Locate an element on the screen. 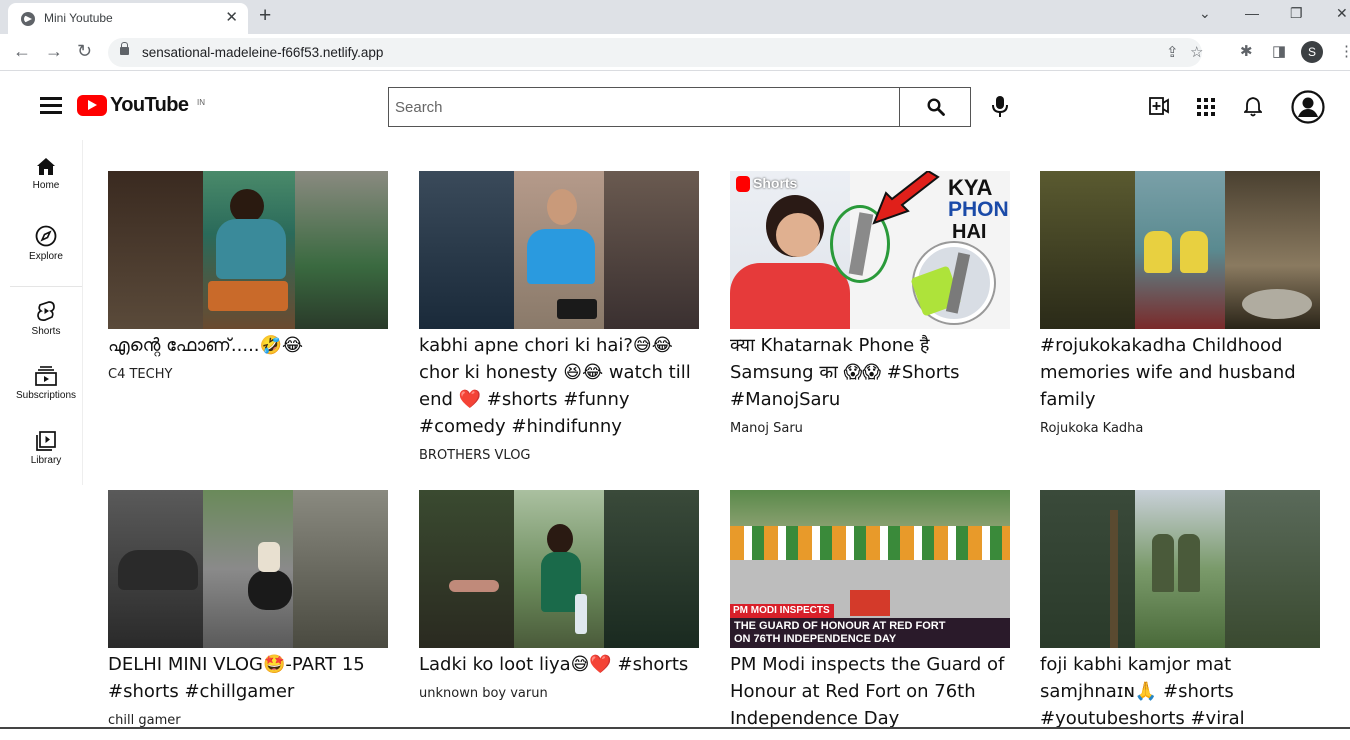 The height and width of the screenshot is (740, 1350). browser-tabstrip: Mini Youtube ✕ + ⌄ — ❐ ✕ is located at coordinates (675, 17).